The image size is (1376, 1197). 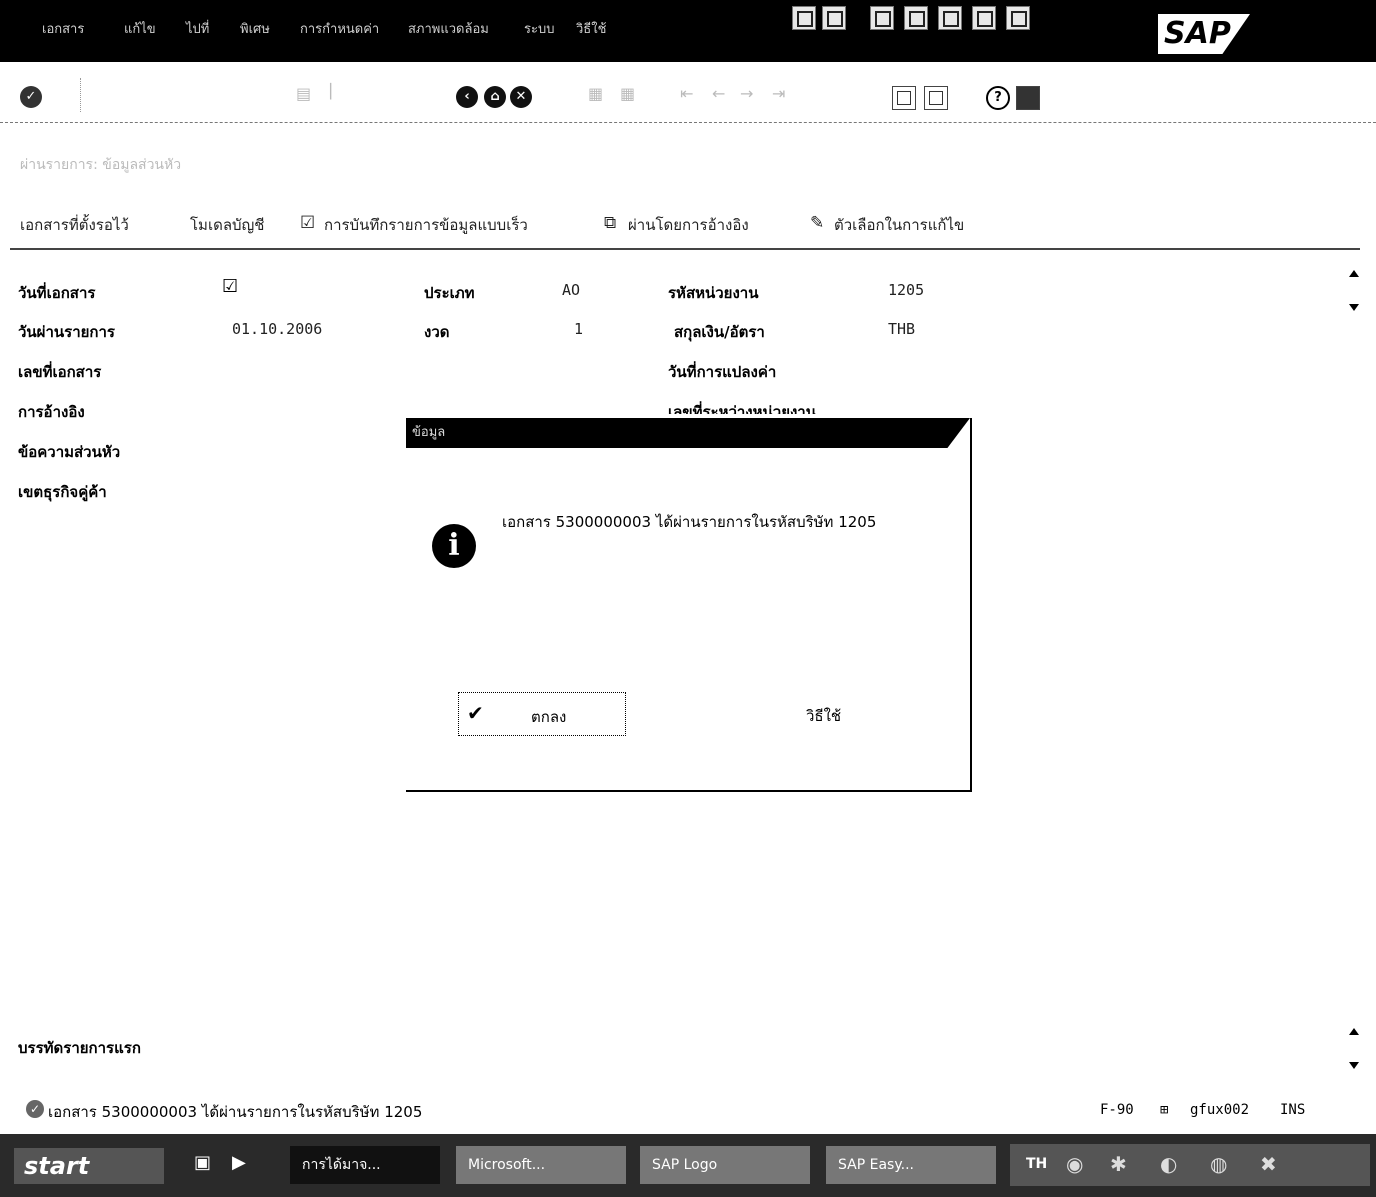 What do you see at coordinates (595, 93) in the screenshot?
I see `print-icon: ▦` at bounding box center [595, 93].